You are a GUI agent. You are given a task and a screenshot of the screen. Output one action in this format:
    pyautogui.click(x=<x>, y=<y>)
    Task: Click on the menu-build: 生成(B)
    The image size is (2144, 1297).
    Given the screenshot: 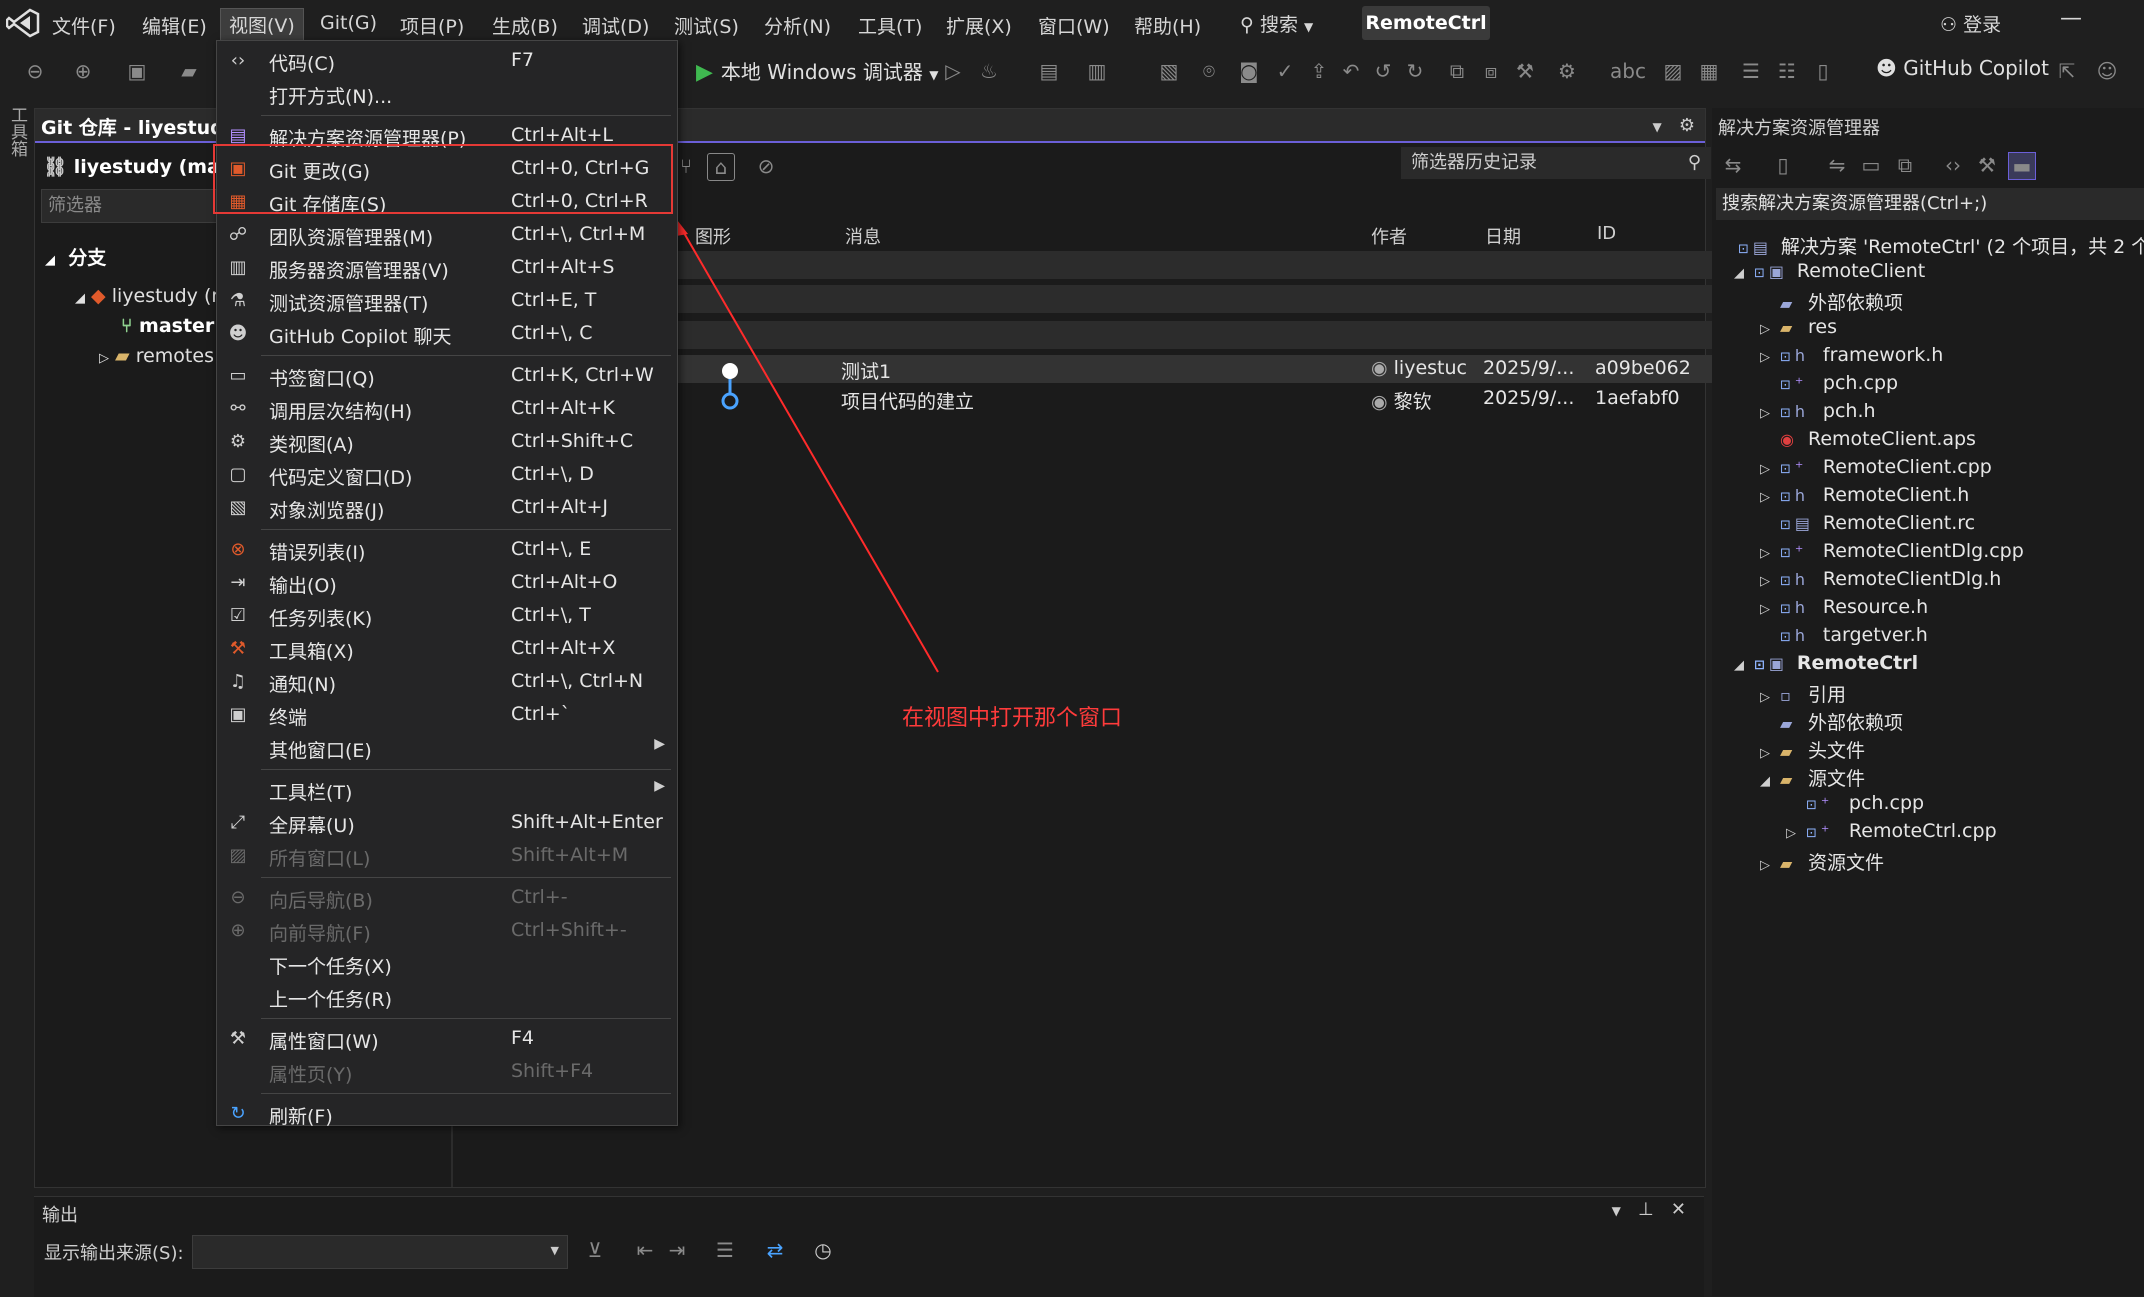 What is the action you would take?
    pyautogui.click(x=525, y=25)
    